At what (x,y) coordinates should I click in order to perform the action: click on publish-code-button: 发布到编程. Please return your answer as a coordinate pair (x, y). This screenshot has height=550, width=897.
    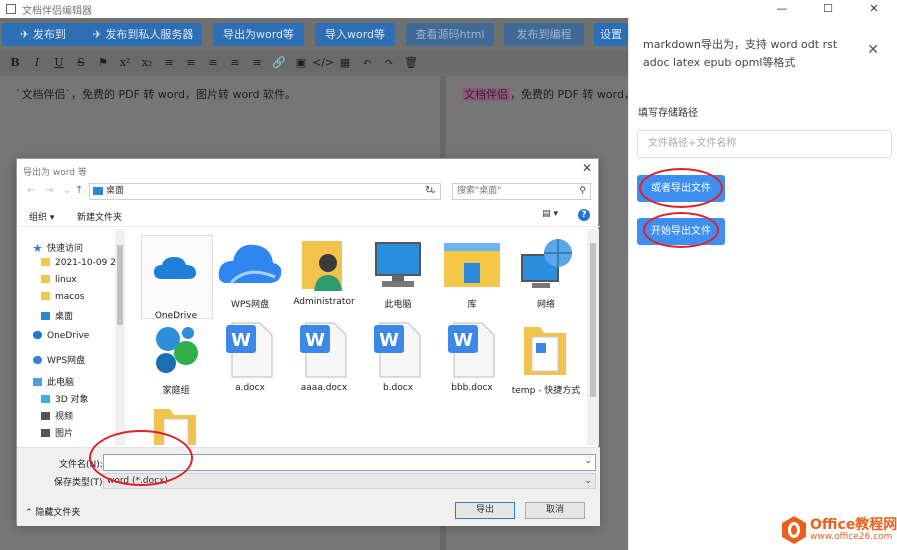
    Looking at the image, I should click on (544, 34).